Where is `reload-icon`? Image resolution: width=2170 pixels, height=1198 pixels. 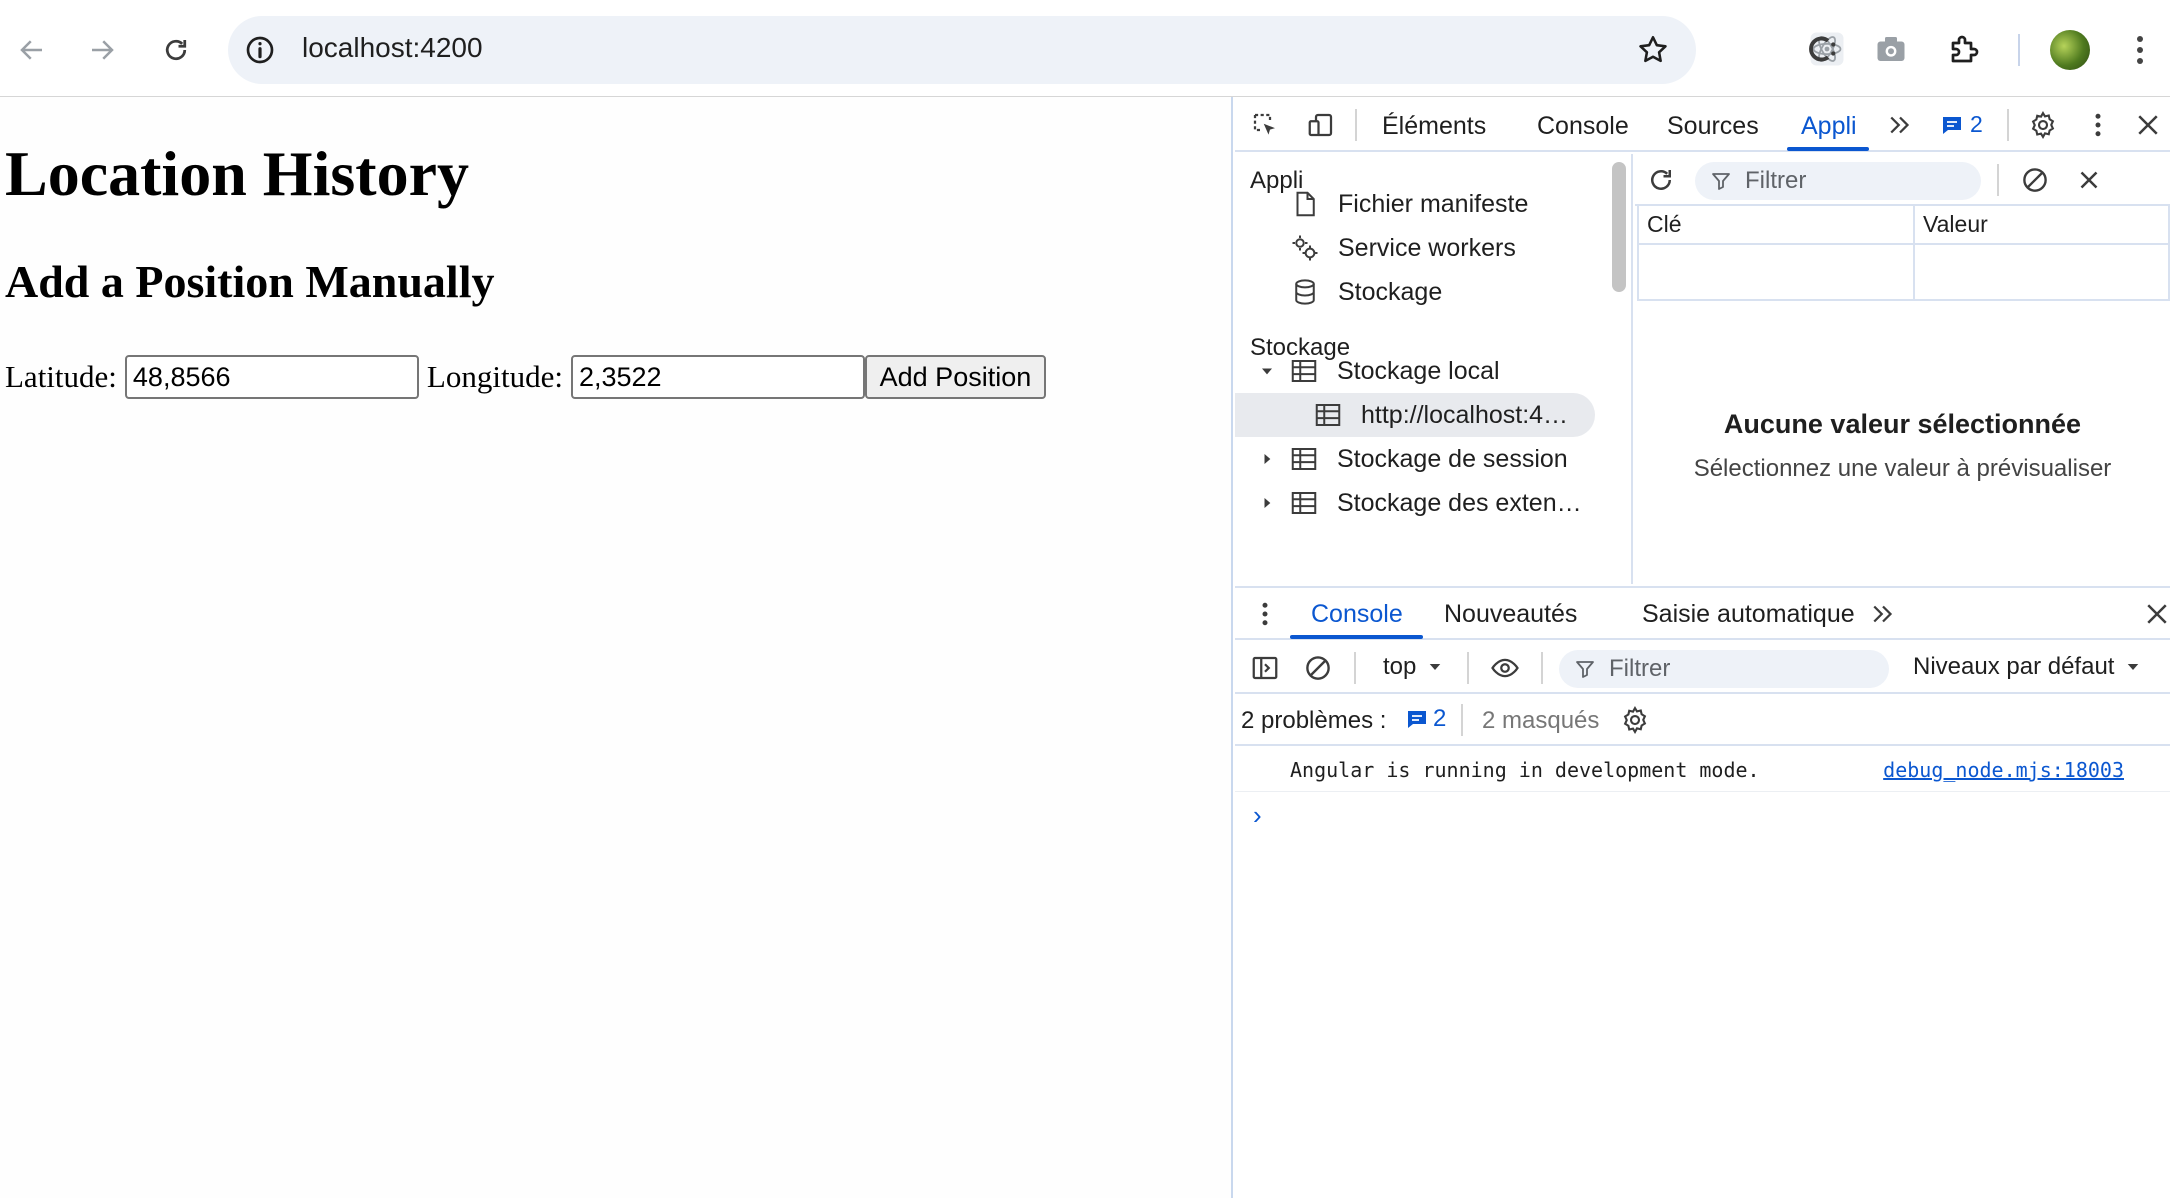 reload-icon is located at coordinates (176, 50).